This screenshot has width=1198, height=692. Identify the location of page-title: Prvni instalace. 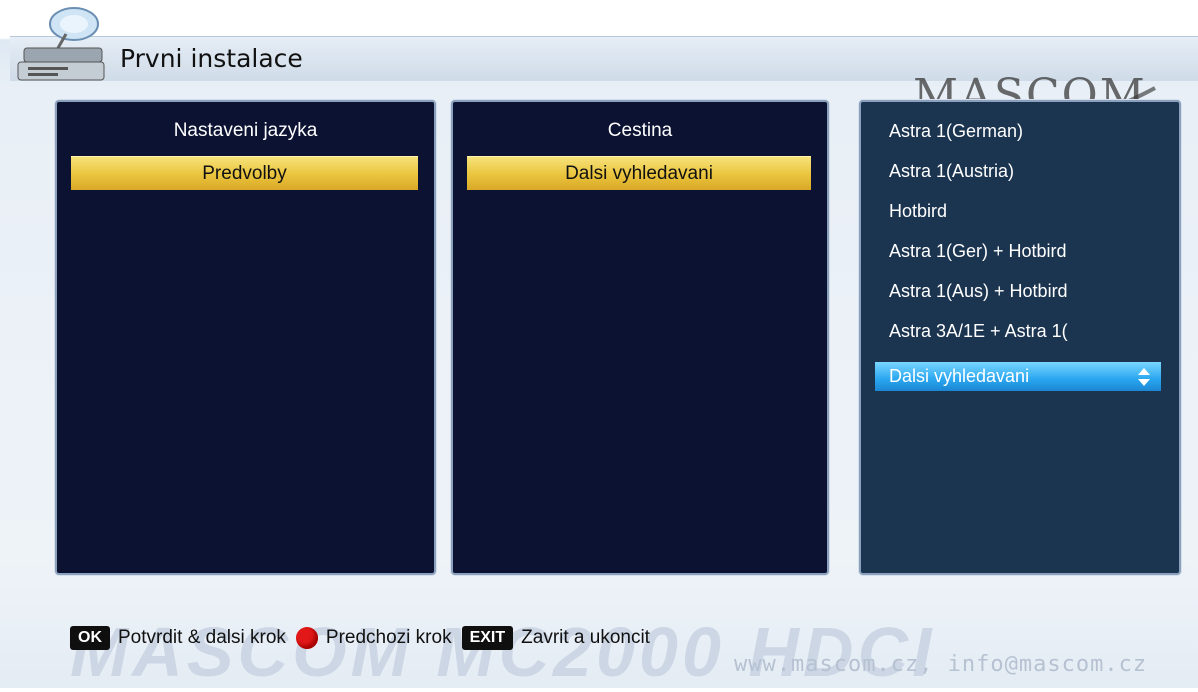
(211, 58).